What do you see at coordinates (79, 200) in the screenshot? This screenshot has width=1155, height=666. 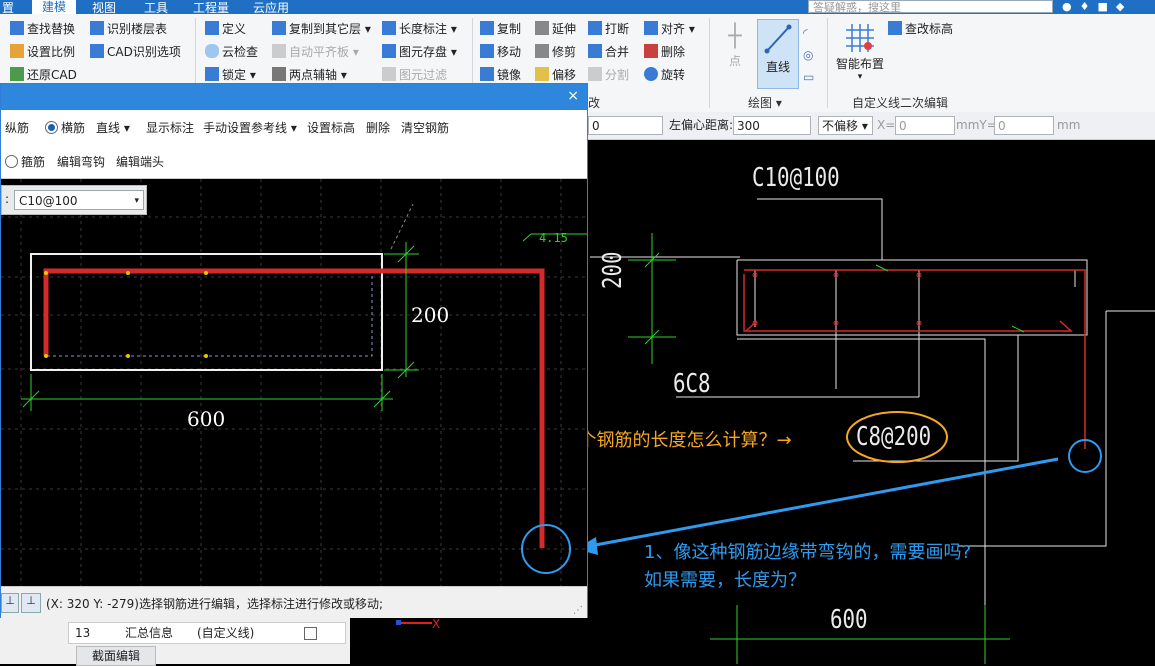 I see `rebar-spec-select: C10@100 ▾` at bounding box center [79, 200].